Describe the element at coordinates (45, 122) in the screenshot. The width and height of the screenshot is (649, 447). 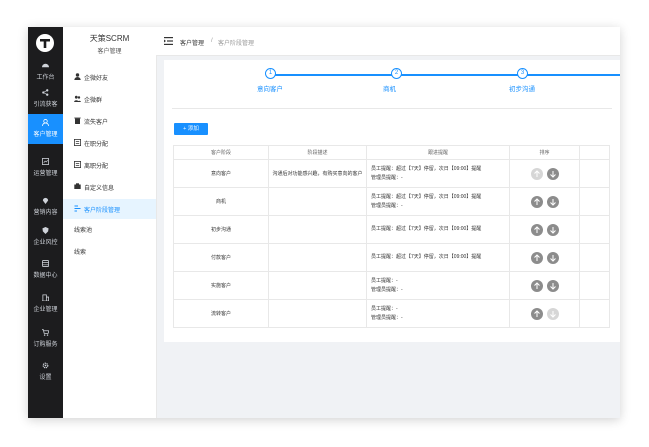
I see `user-icon` at that location.